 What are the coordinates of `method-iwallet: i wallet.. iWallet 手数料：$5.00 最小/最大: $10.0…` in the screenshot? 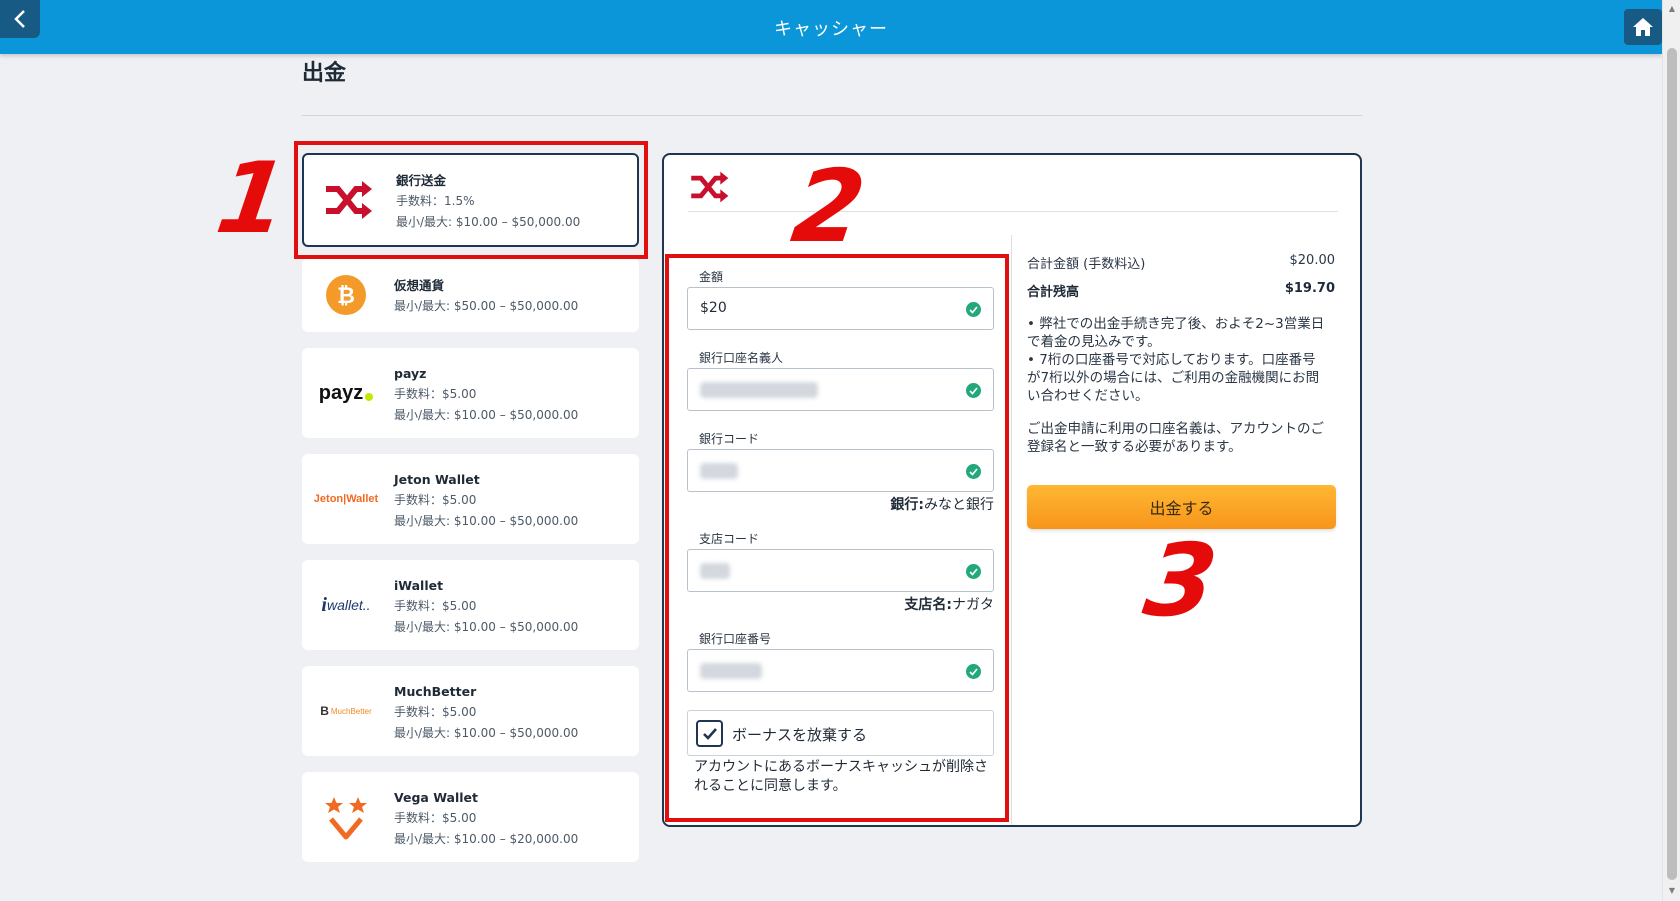 It's located at (470, 605).